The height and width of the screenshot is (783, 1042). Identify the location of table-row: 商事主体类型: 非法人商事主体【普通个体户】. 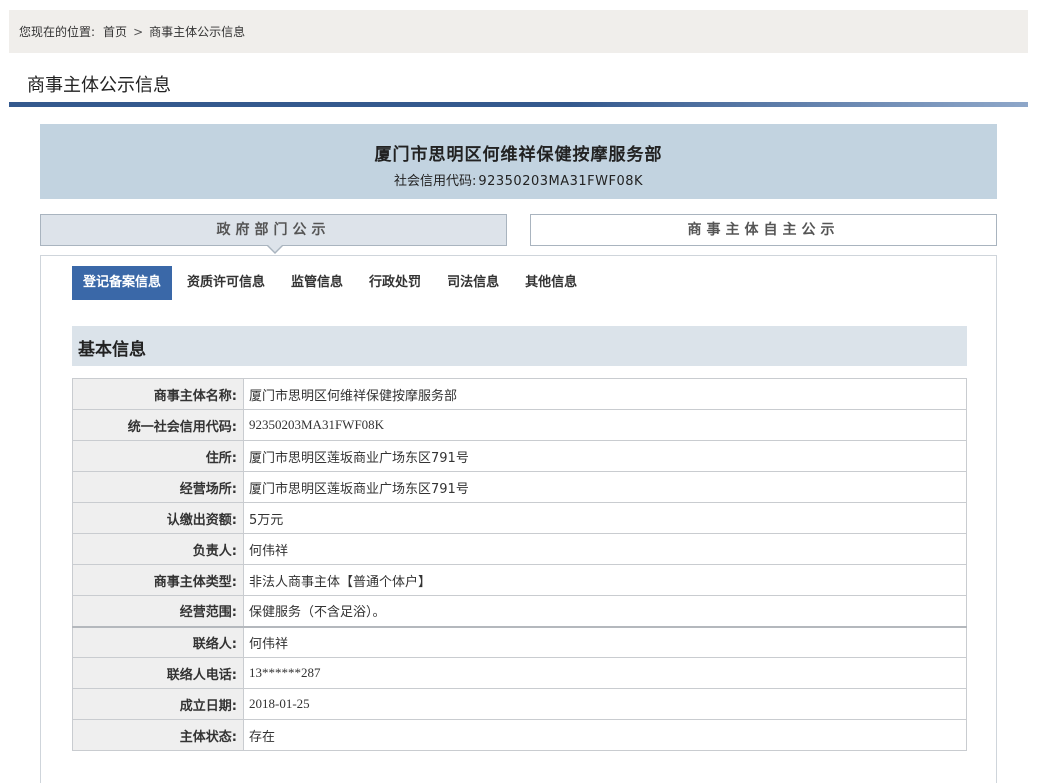
(519, 580).